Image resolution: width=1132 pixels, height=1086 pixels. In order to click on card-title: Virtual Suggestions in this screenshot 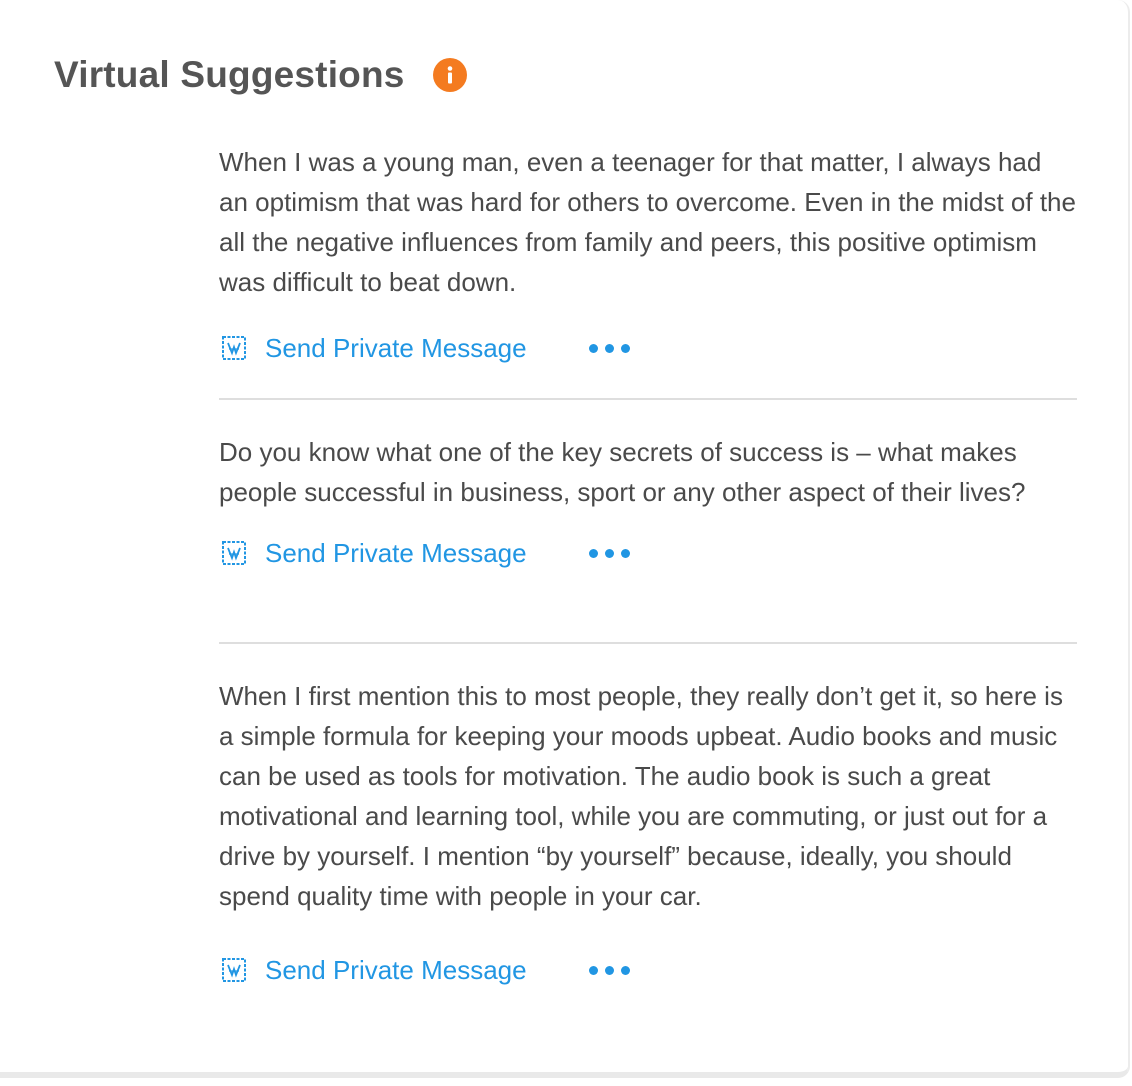, I will do `click(229, 74)`.